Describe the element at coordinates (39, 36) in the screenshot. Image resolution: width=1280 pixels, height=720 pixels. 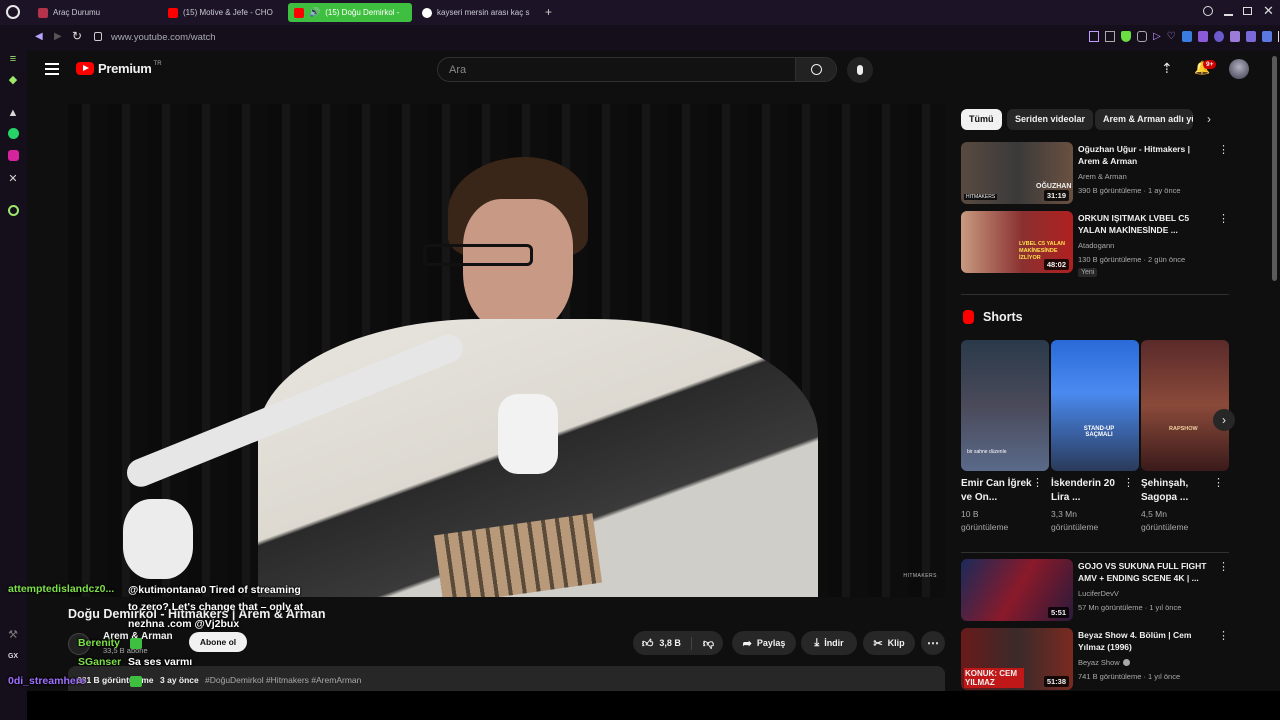
I see `back-icon: ◀` at that location.